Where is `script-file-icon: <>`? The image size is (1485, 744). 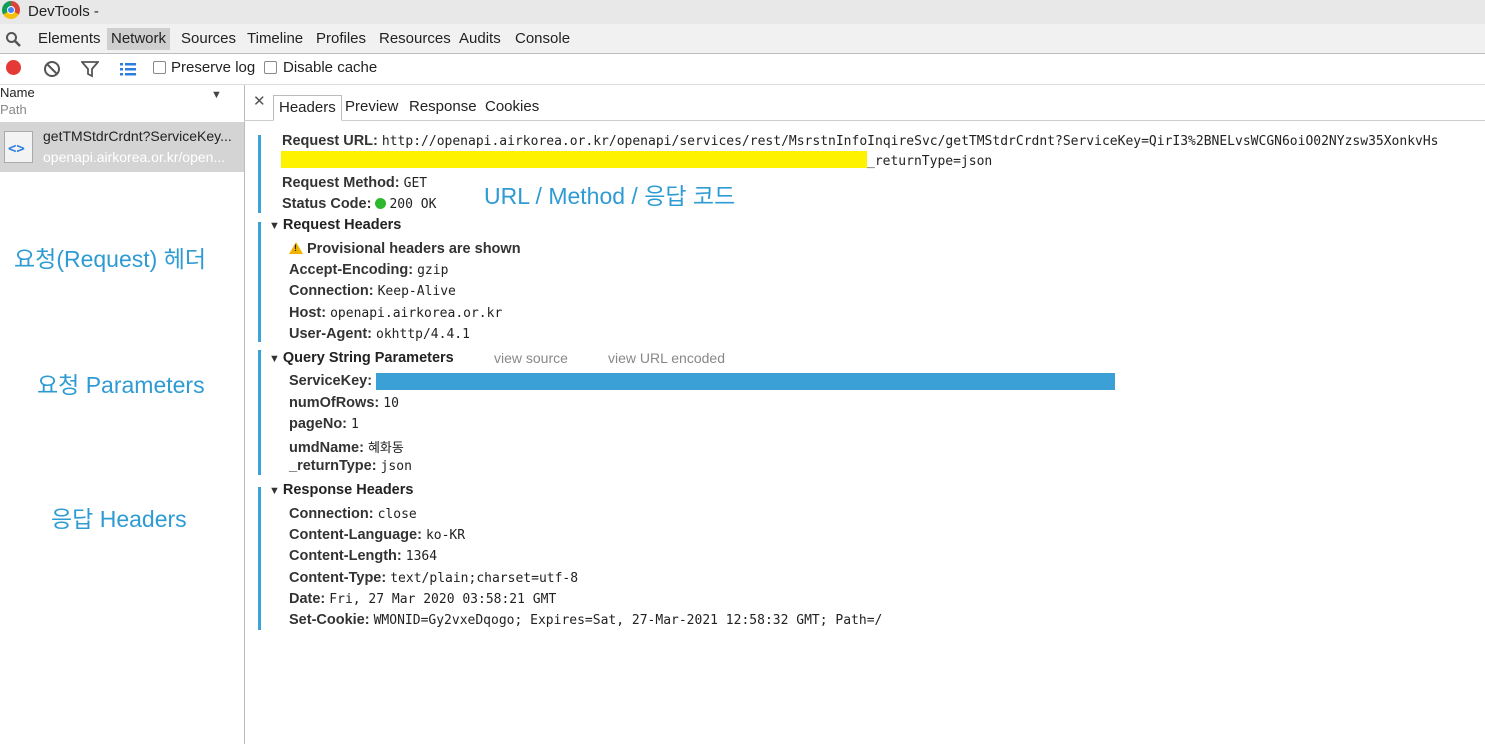
script-file-icon: <> is located at coordinates (18, 147).